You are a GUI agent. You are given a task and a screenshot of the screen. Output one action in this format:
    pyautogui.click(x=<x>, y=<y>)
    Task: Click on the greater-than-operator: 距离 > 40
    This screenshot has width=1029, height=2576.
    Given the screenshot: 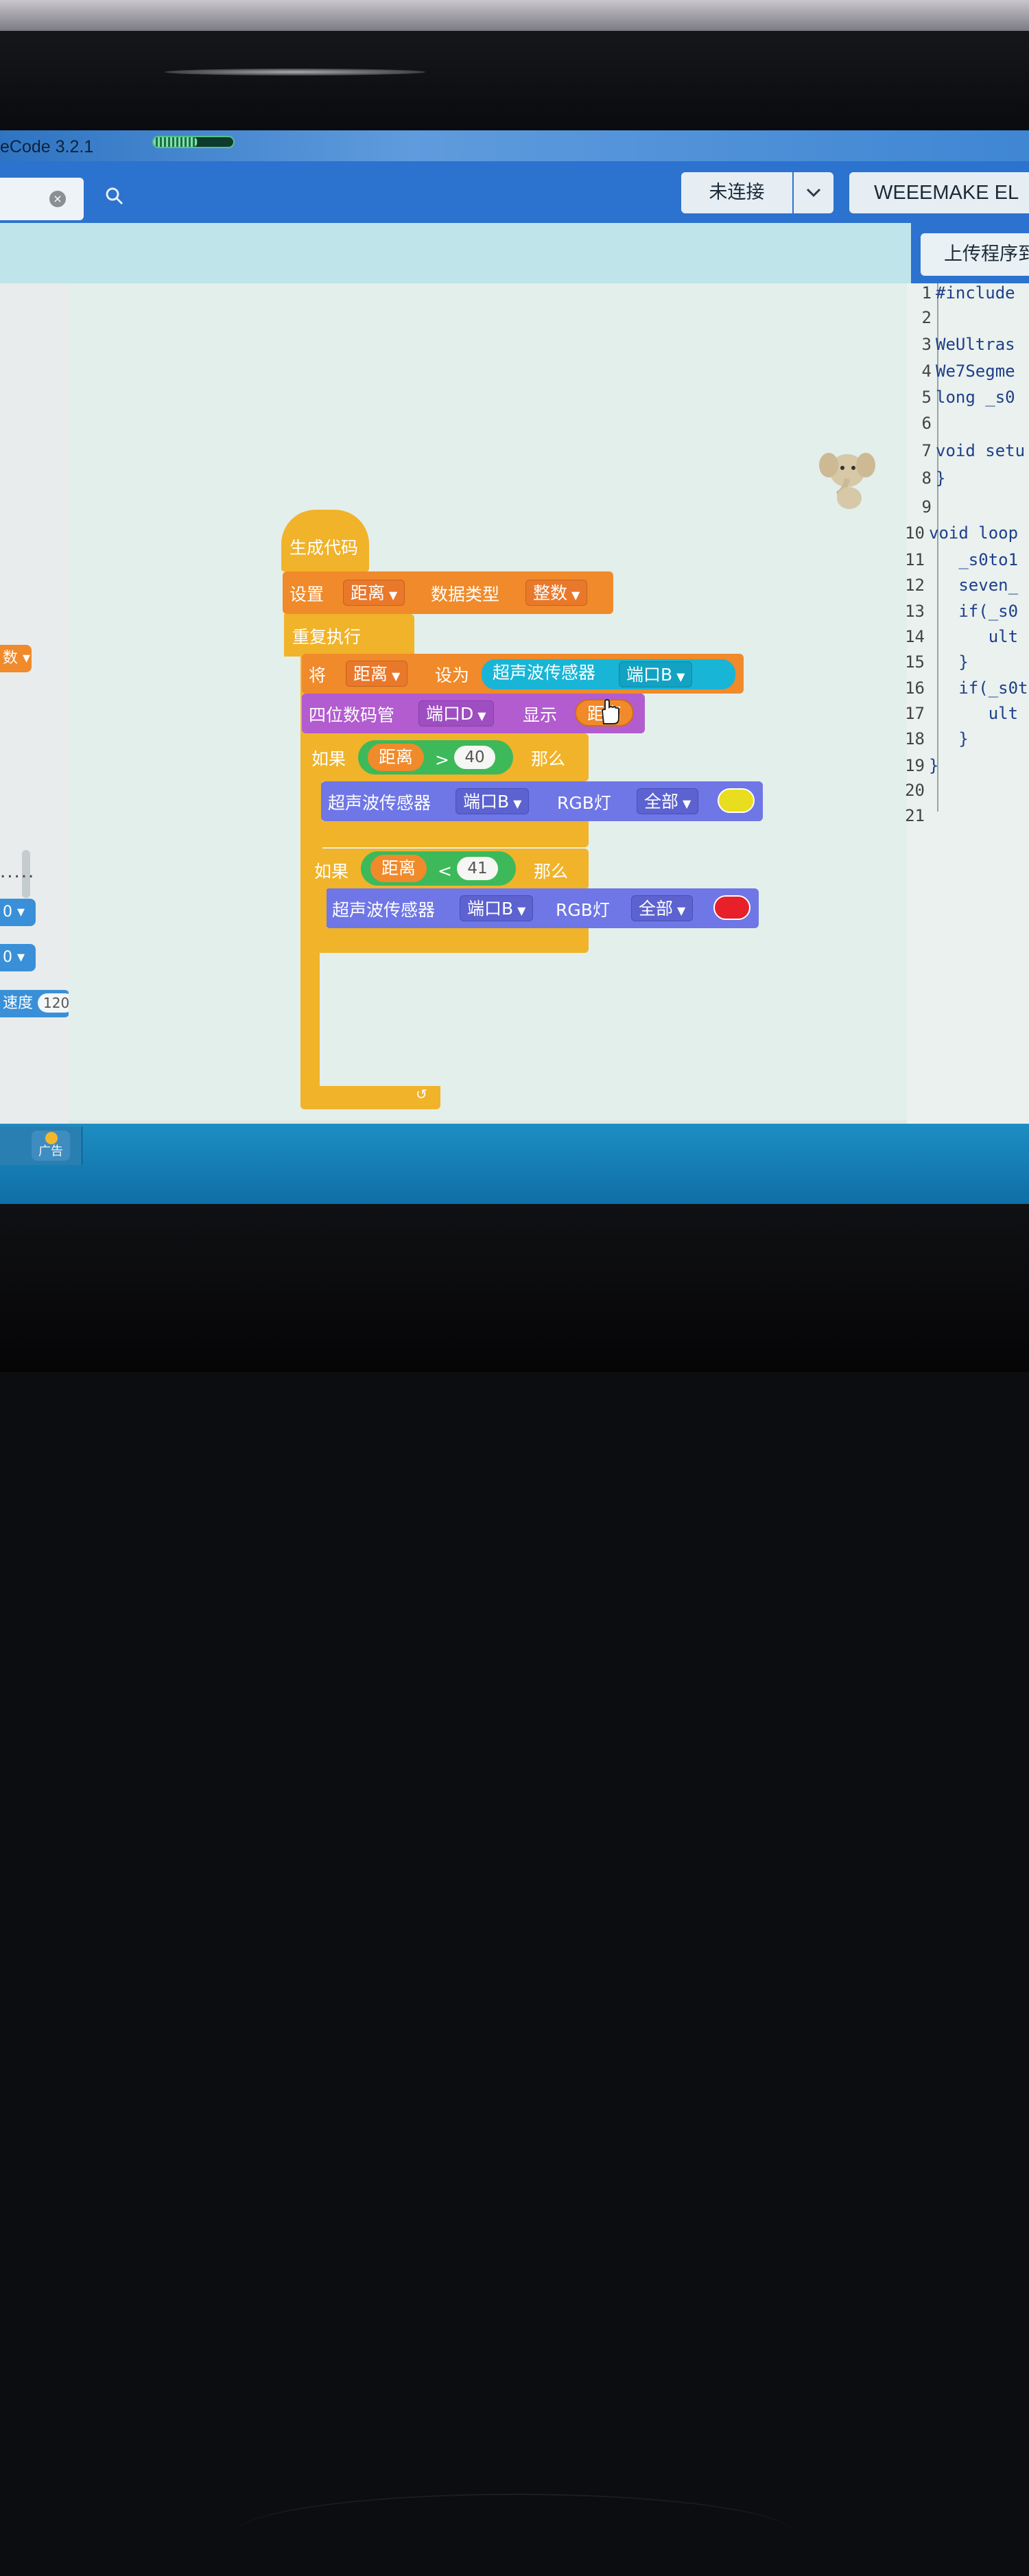 What is the action you would take?
    pyautogui.click(x=435, y=757)
    